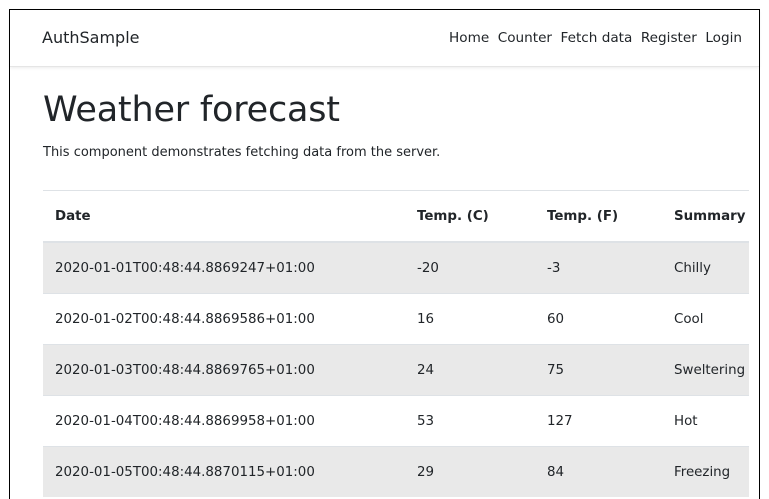 This screenshot has height=499, width=769. I want to click on cell-temp-f: 127, so click(598, 421).